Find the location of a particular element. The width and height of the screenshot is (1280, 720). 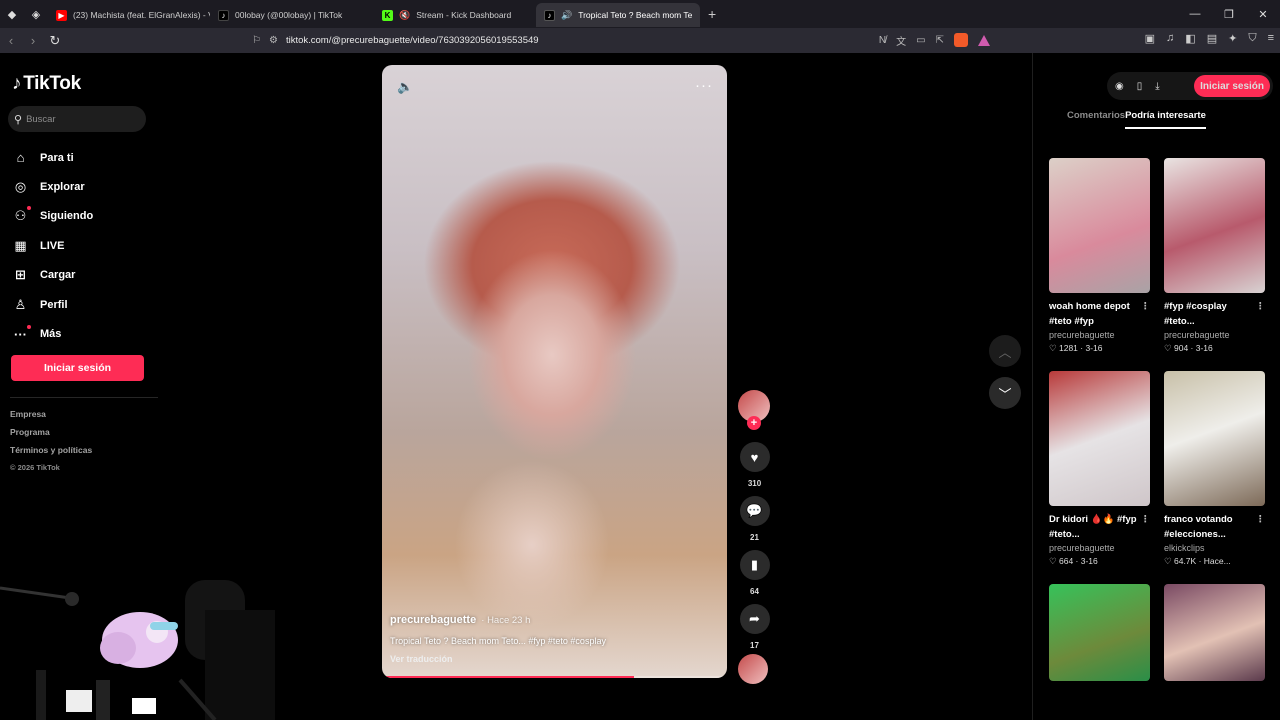

share-action: ➦ 17 is located at coordinates (754, 627).